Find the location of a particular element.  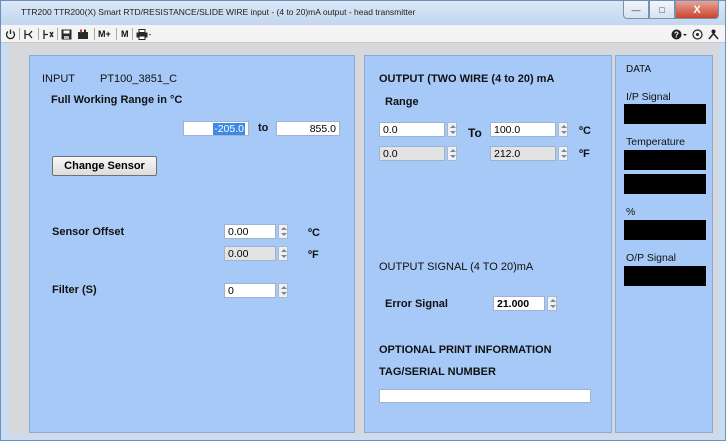

filter-field: 0 is located at coordinates (250, 290).